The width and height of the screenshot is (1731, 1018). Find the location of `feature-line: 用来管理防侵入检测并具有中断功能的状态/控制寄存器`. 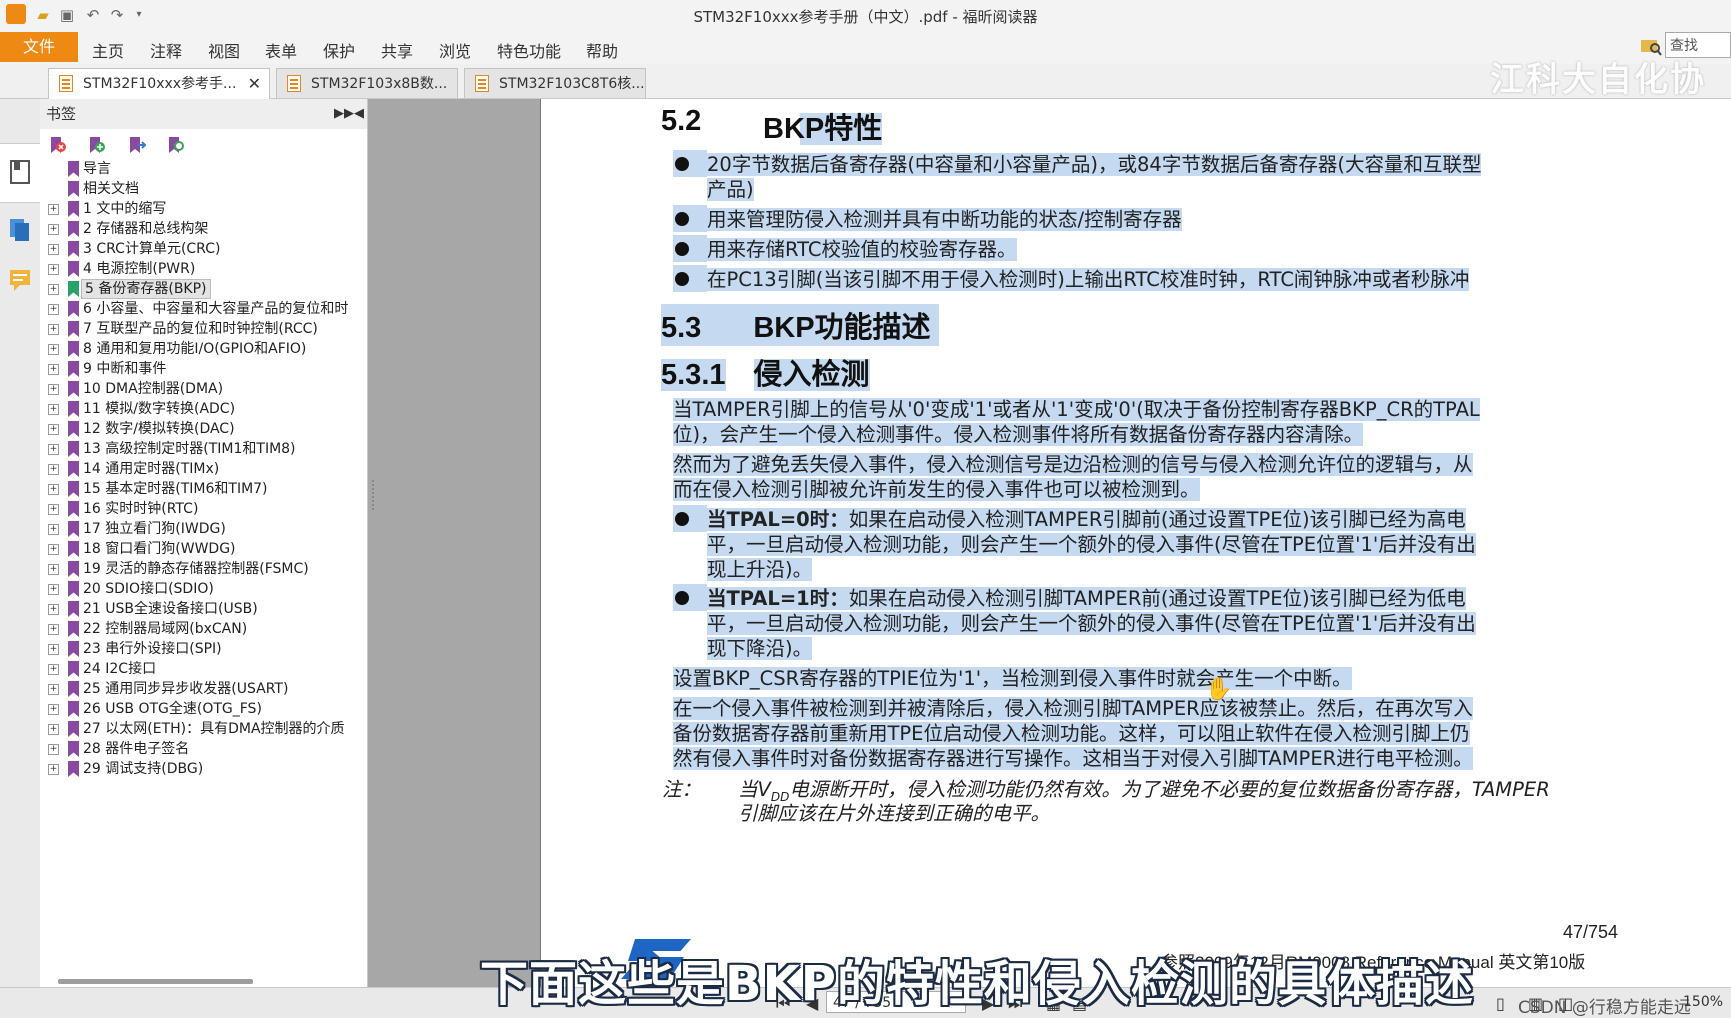

feature-line: 用来管理防侵入检测并具有中断功能的状态/控制寄存器 is located at coordinates (944, 219).